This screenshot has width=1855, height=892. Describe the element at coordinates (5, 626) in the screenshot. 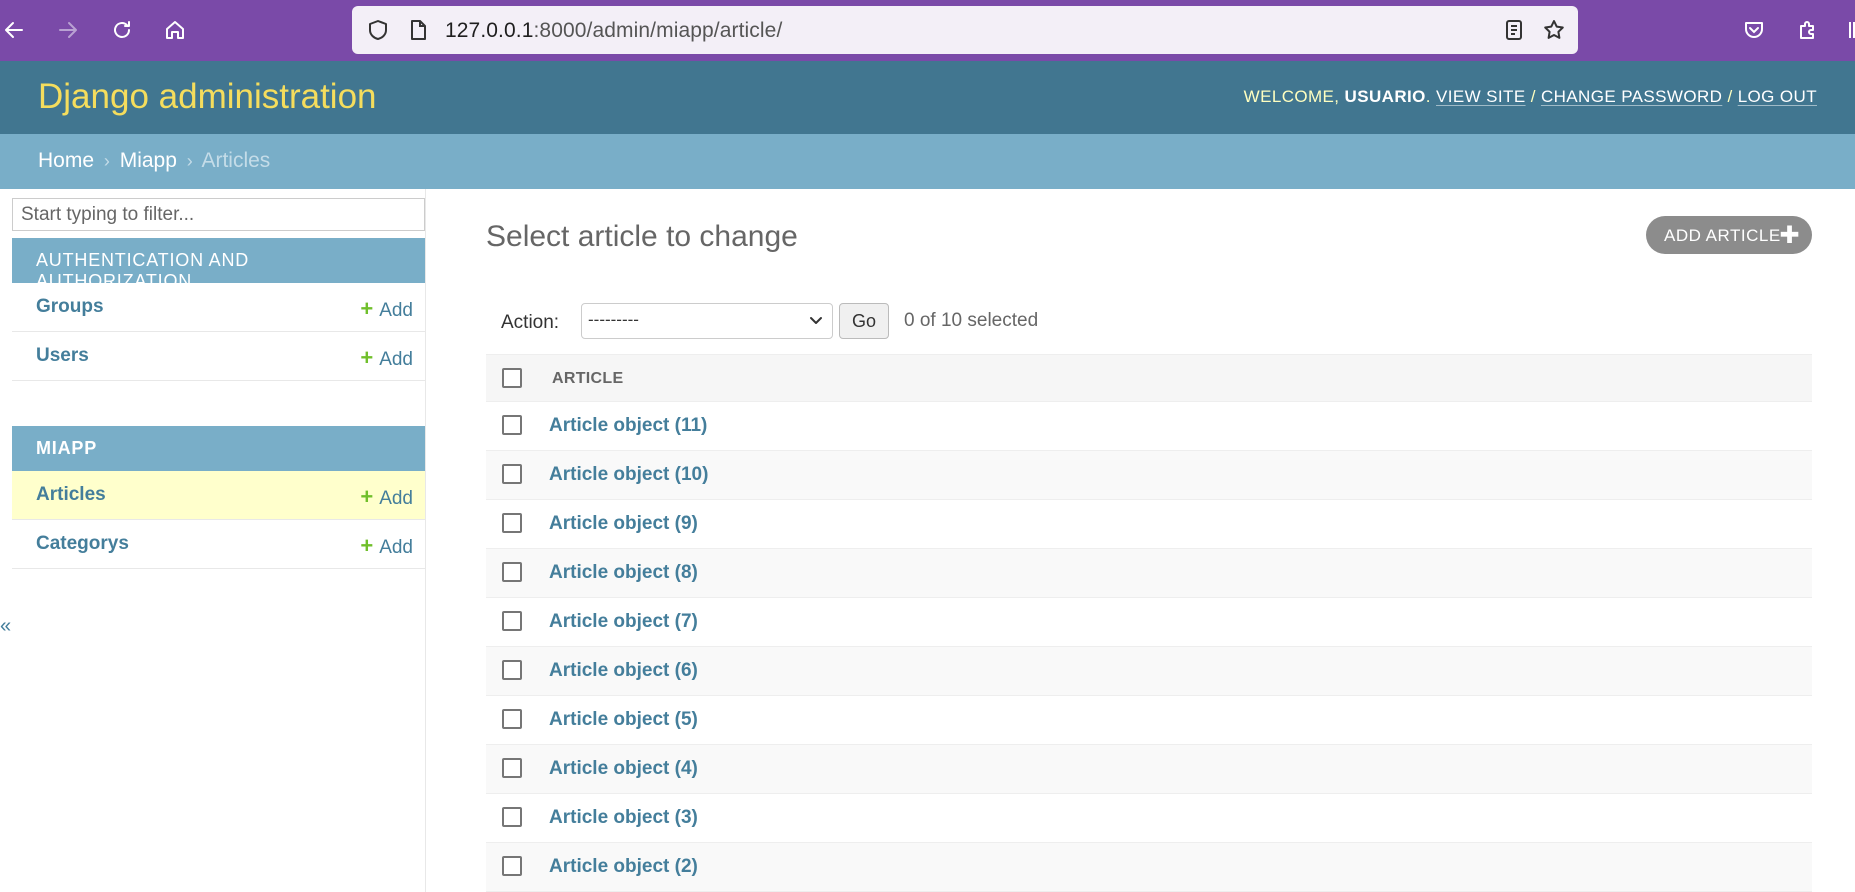

I see `sidebar-toggle-icon: «` at that location.